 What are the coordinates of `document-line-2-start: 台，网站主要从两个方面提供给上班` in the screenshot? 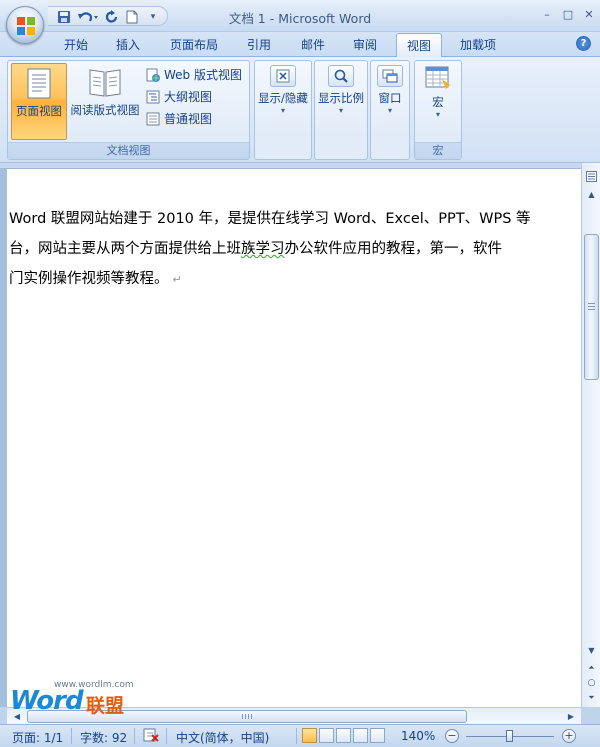 It's located at (125, 249).